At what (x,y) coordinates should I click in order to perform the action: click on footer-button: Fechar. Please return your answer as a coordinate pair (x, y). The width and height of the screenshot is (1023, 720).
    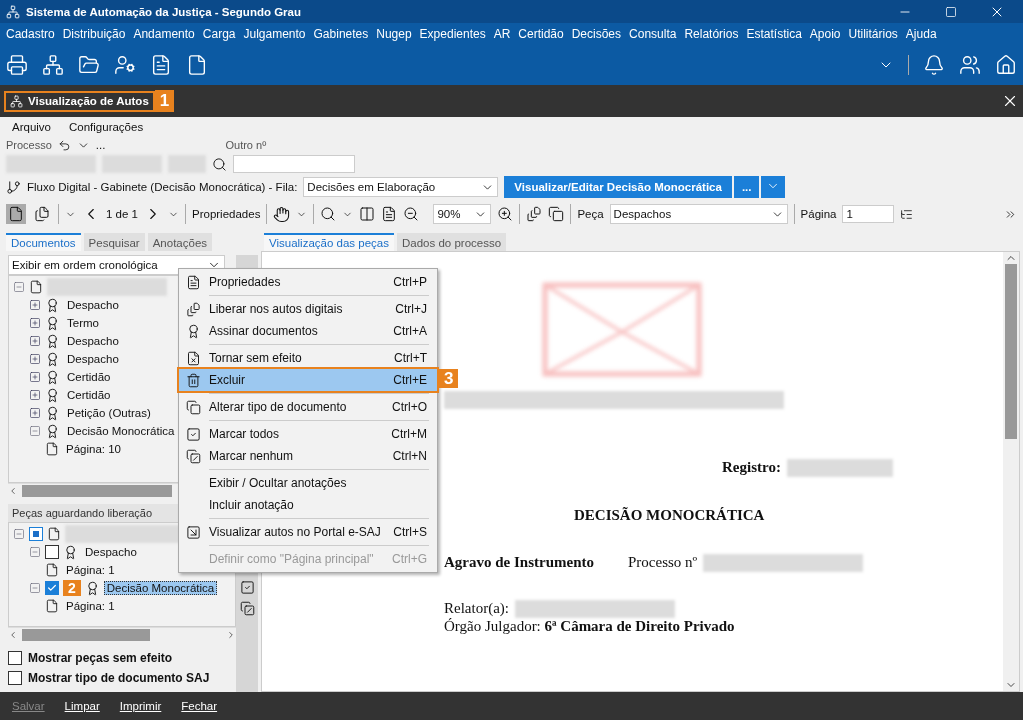
    Looking at the image, I should click on (199, 706).